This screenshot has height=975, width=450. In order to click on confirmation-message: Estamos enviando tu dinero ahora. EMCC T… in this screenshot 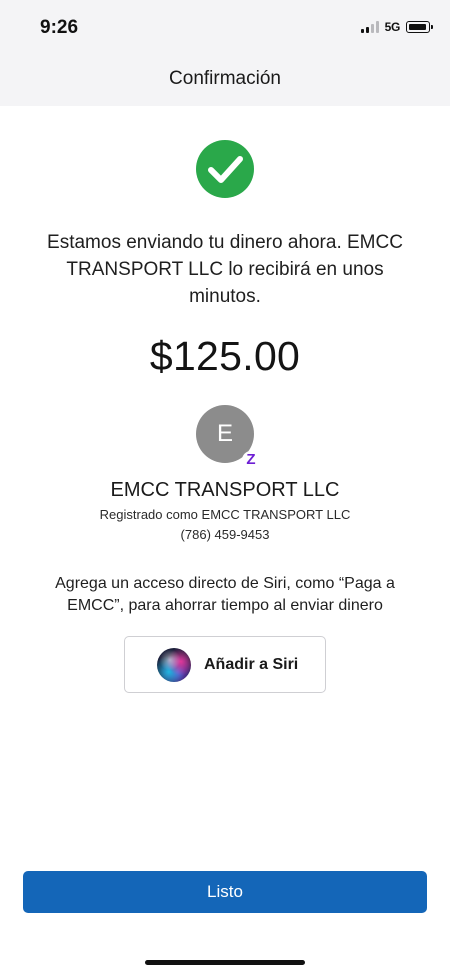, I will do `click(225, 269)`.